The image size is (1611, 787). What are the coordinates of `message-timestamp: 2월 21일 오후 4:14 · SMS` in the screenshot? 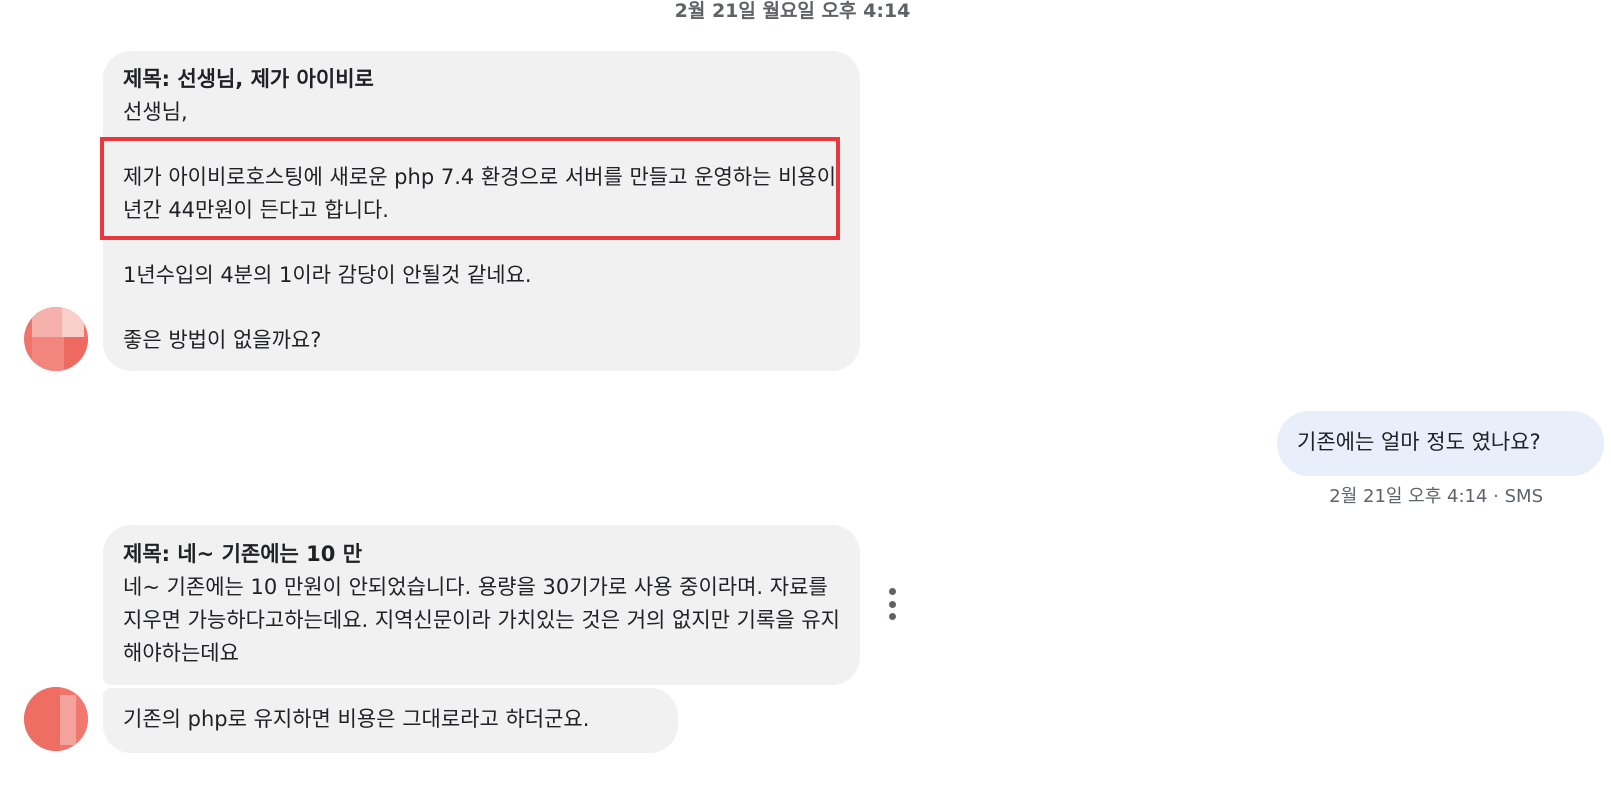 It's located at (1436, 496).